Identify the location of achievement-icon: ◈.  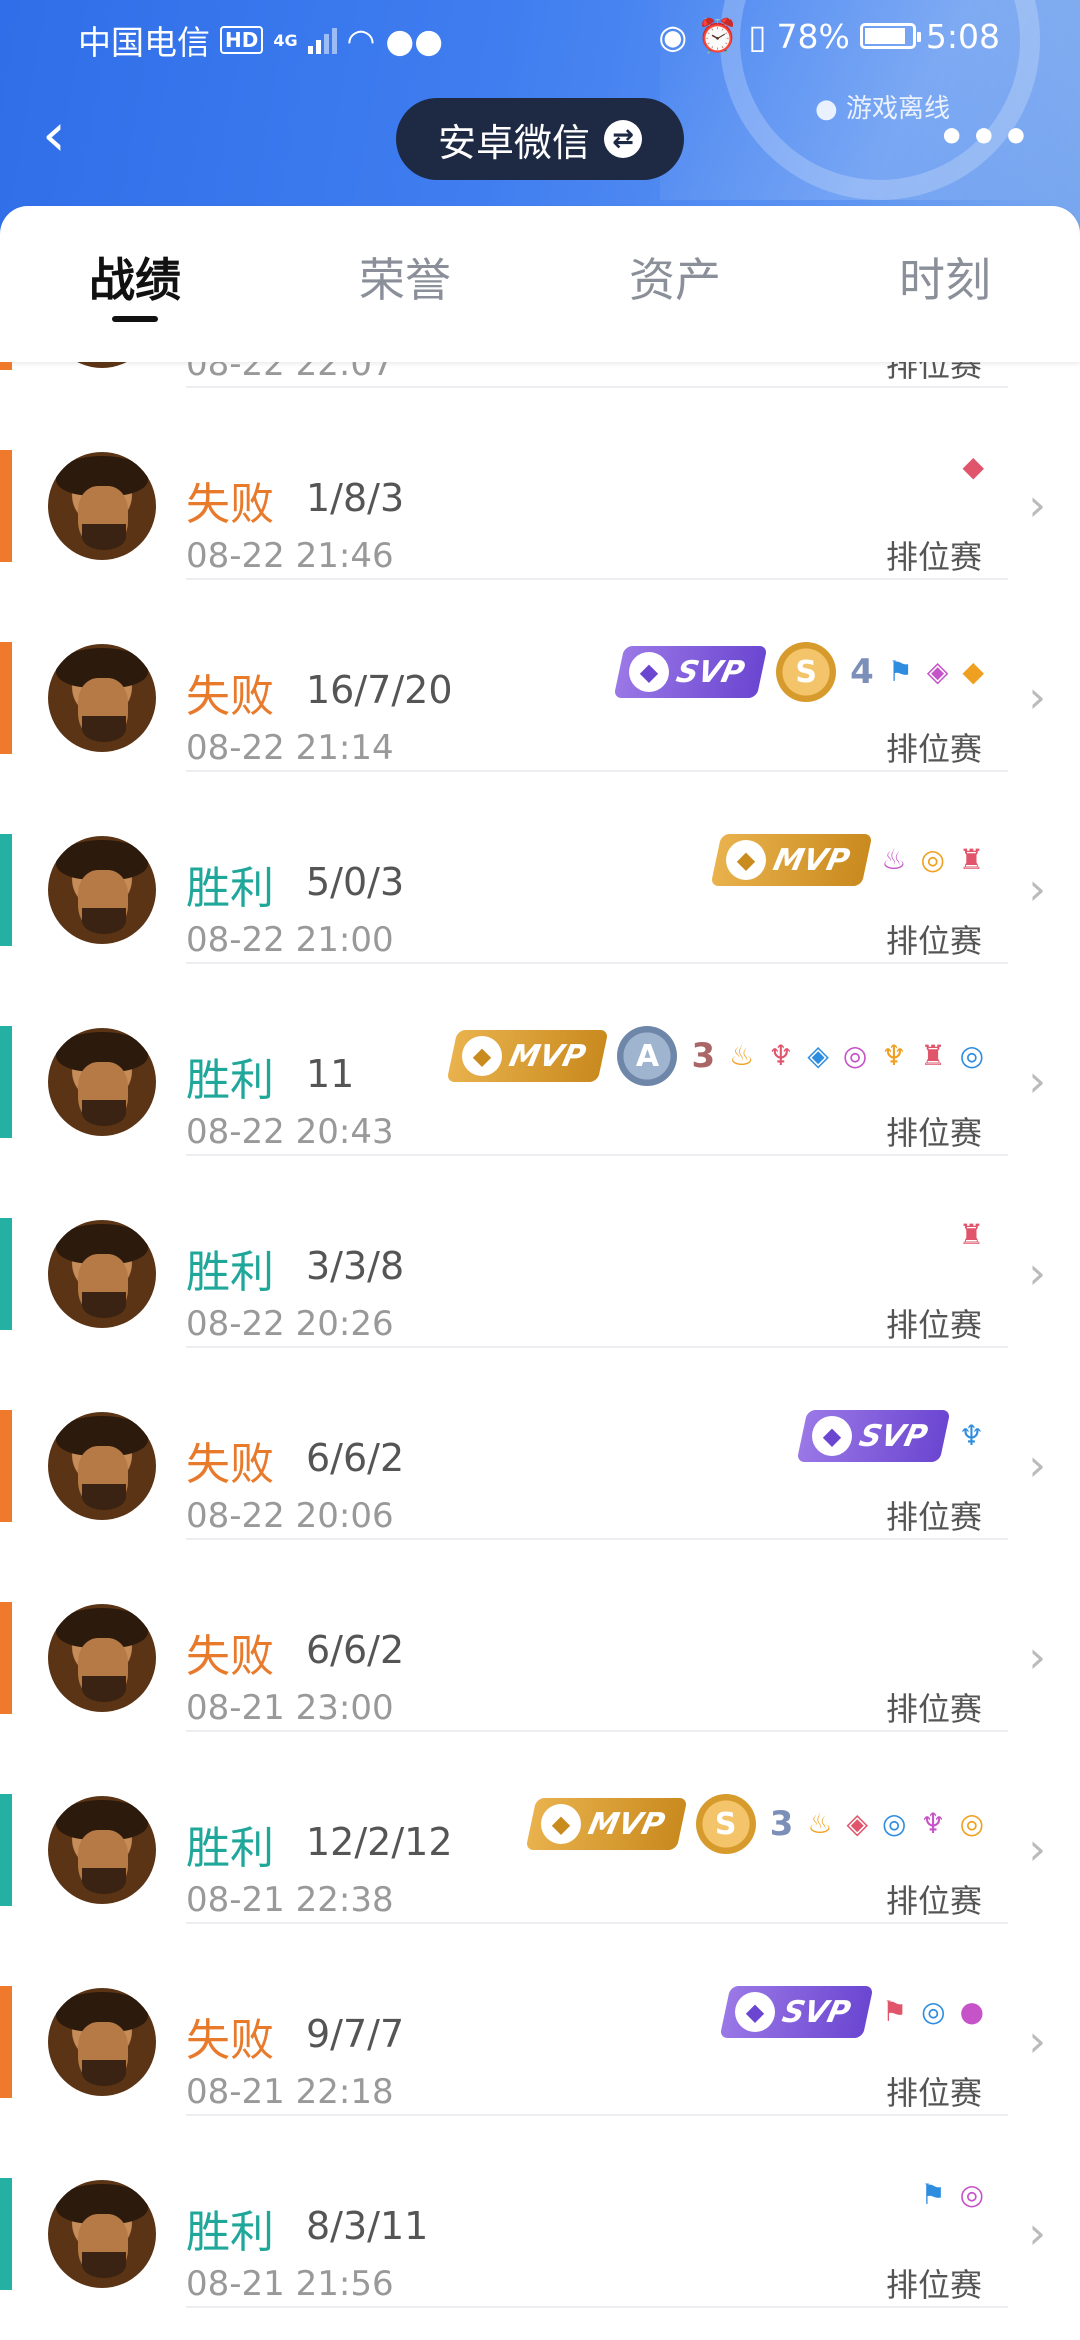
(857, 1823).